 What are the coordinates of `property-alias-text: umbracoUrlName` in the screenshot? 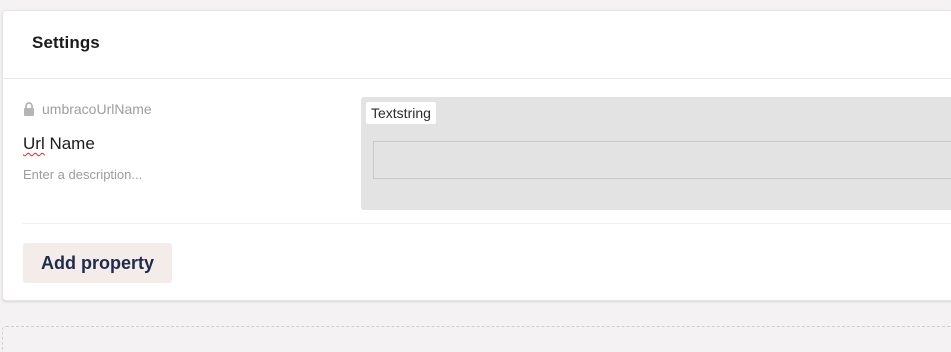 It's located at (97, 109).